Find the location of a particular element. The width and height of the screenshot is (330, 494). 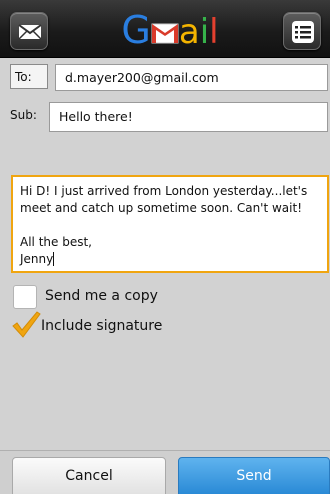

send-button: Send is located at coordinates (254, 475).